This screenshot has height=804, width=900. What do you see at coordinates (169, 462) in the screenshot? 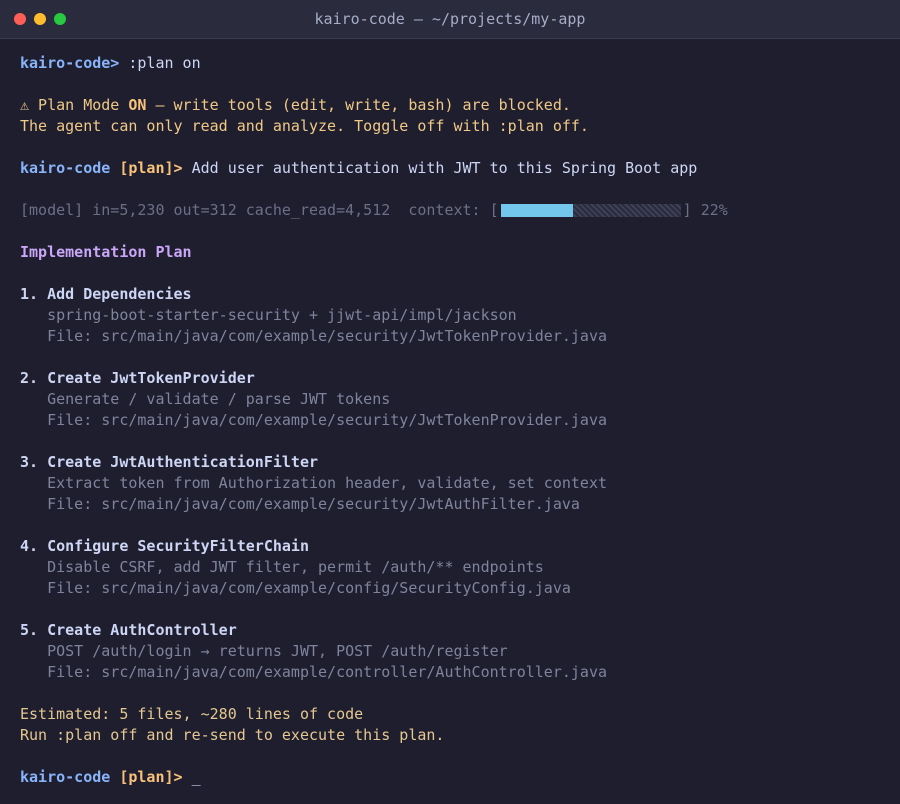
I see `step-title: 3. Create JwtAuthenticationFilter` at bounding box center [169, 462].